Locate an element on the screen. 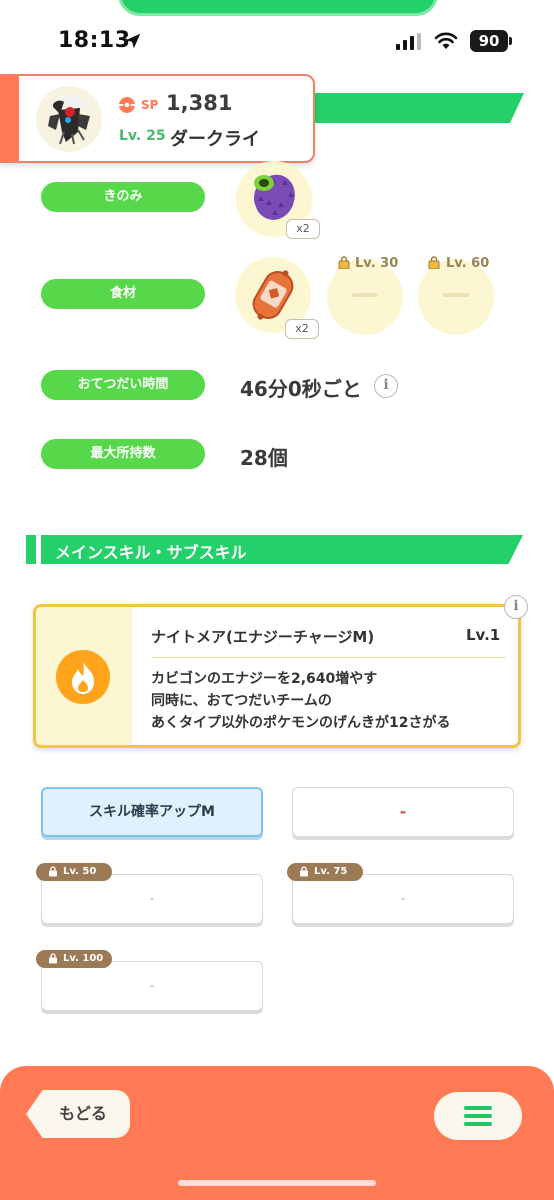 The image size is (554, 1200). sub-skill-lock-level-5: Lv. 100 is located at coordinates (83, 958).